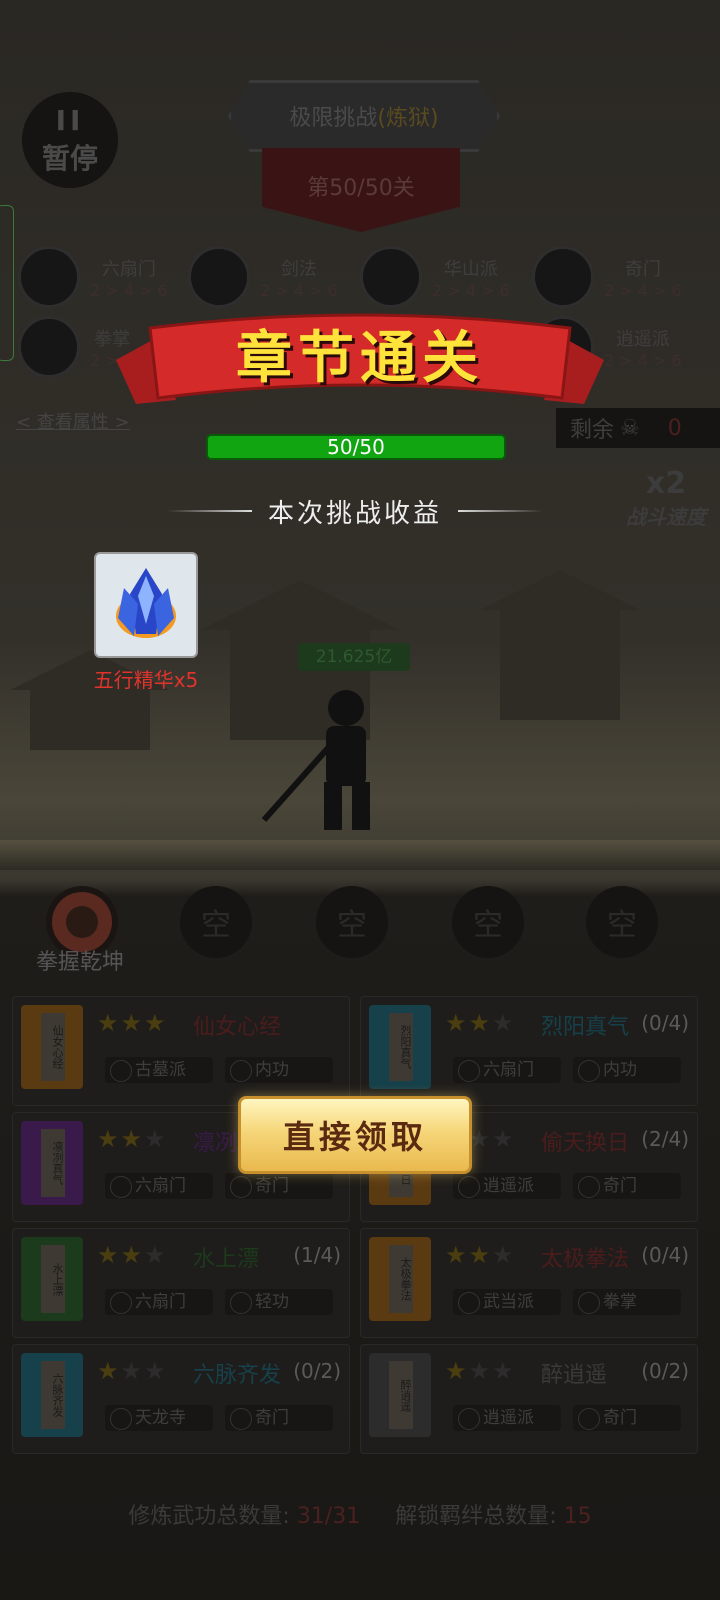 This screenshot has width=720, height=1600. What do you see at coordinates (181, 1283) in the screenshot?
I see `skill-card: 水上漂 ★★★ 水上漂 (1/4) 六扇门 轻功` at bounding box center [181, 1283].